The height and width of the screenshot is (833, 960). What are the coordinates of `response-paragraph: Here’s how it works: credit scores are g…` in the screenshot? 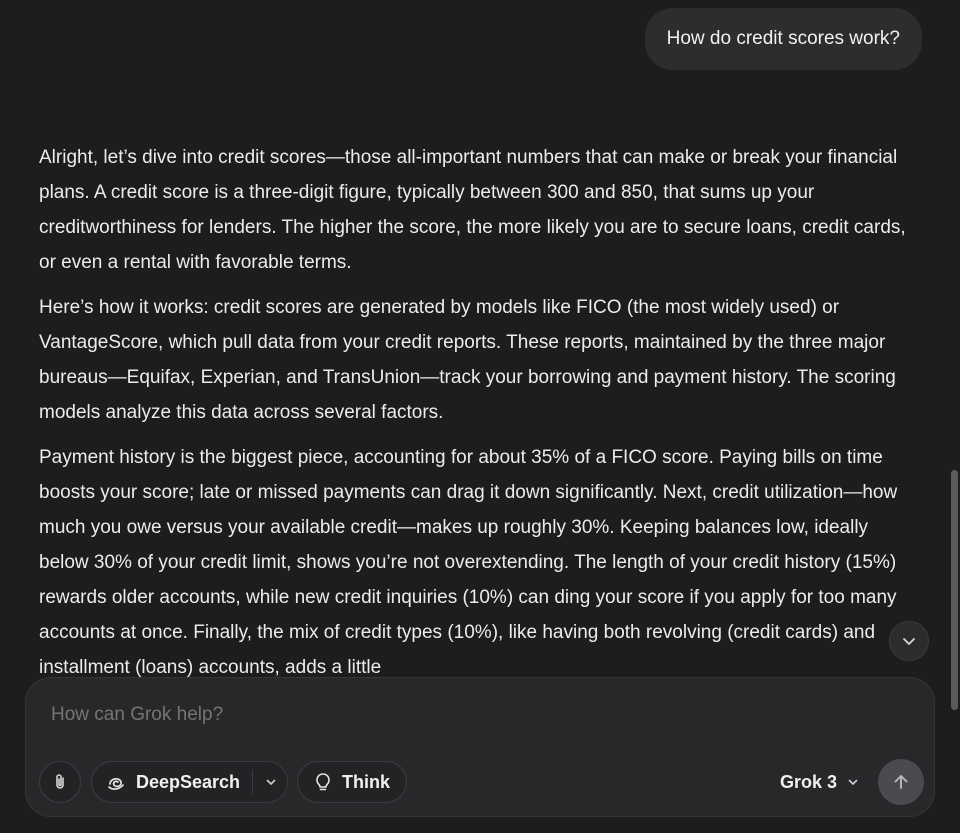 It's located at (467, 360).